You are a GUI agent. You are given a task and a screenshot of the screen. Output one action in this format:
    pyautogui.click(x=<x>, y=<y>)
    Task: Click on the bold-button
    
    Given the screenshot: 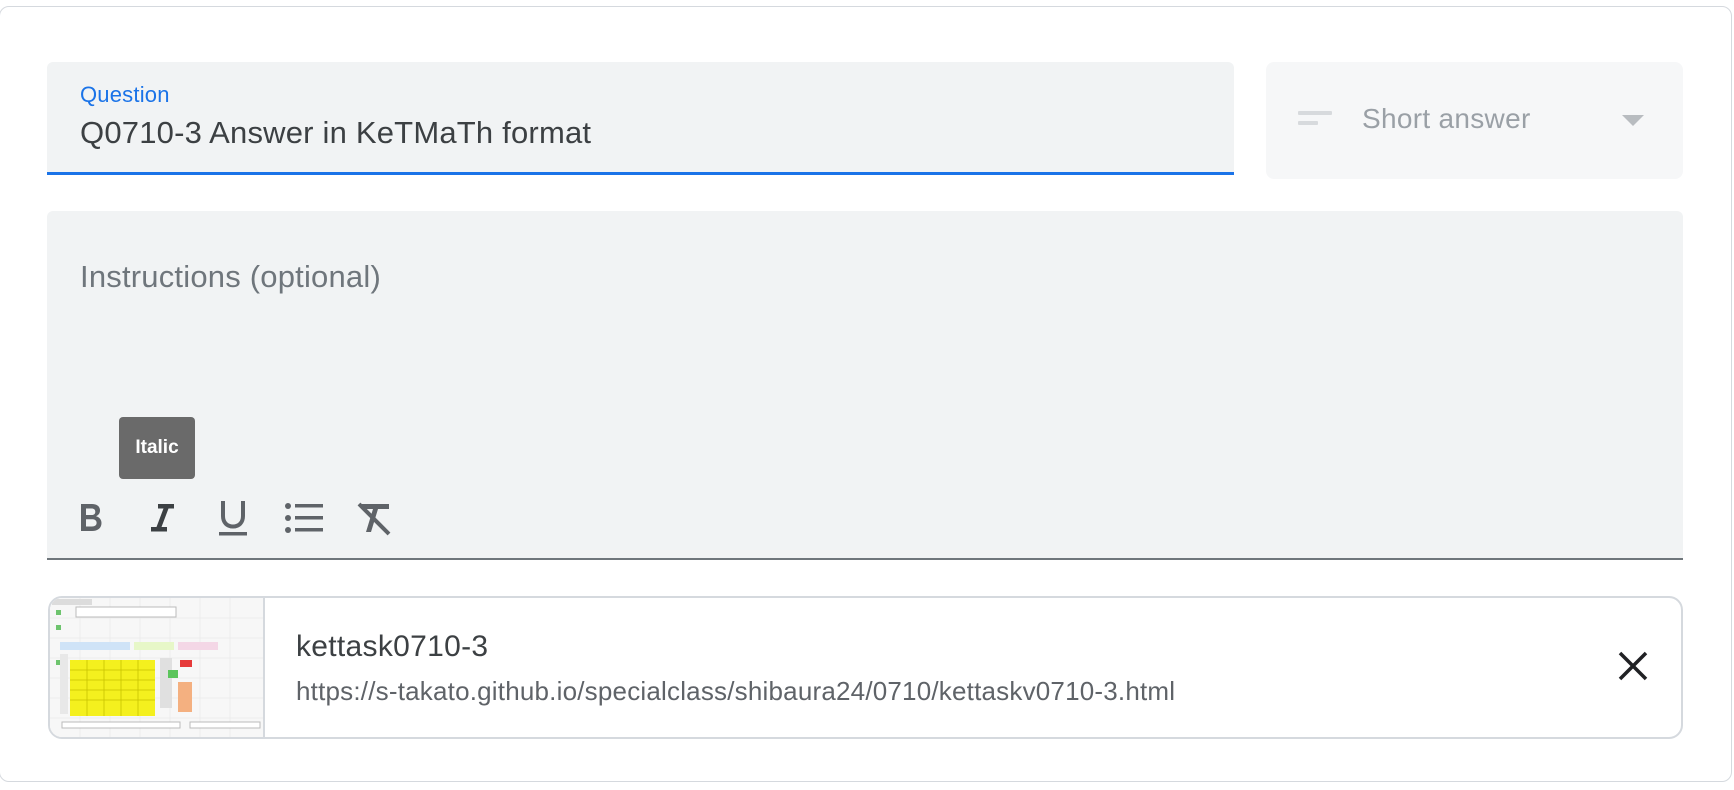 What is the action you would take?
    pyautogui.click(x=91, y=518)
    